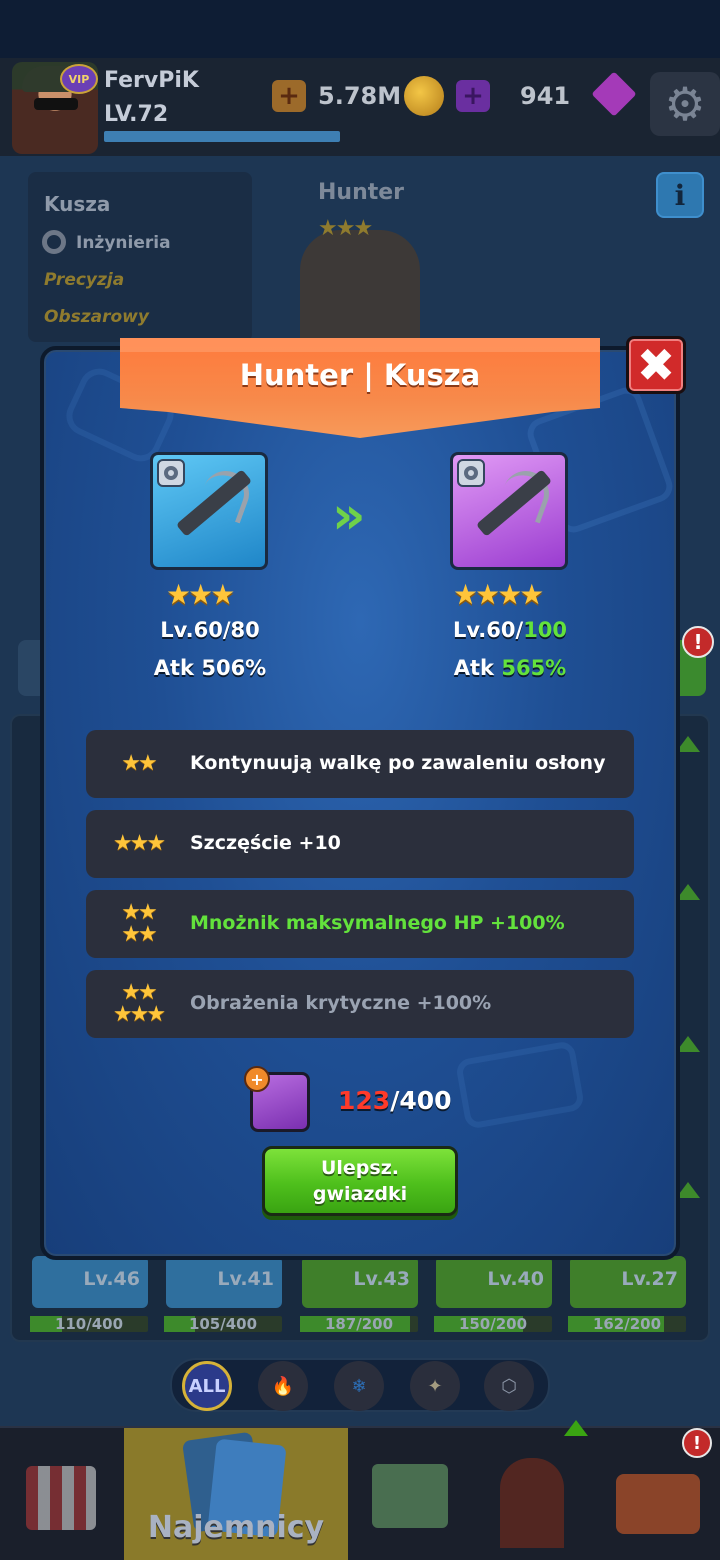 This screenshot has height=1560, width=720. What do you see at coordinates (360, 345) in the screenshot?
I see `title-banner-highlight` at bounding box center [360, 345].